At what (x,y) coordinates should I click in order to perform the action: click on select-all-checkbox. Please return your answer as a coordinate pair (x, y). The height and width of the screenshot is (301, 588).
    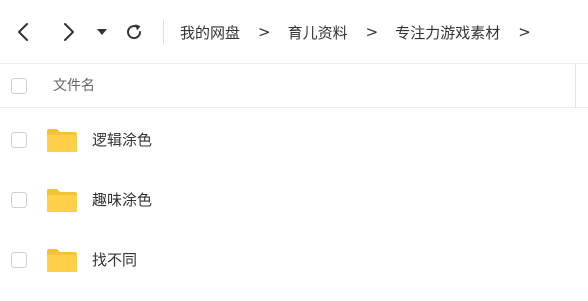
    Looking at the image, I should click on (19, 86).